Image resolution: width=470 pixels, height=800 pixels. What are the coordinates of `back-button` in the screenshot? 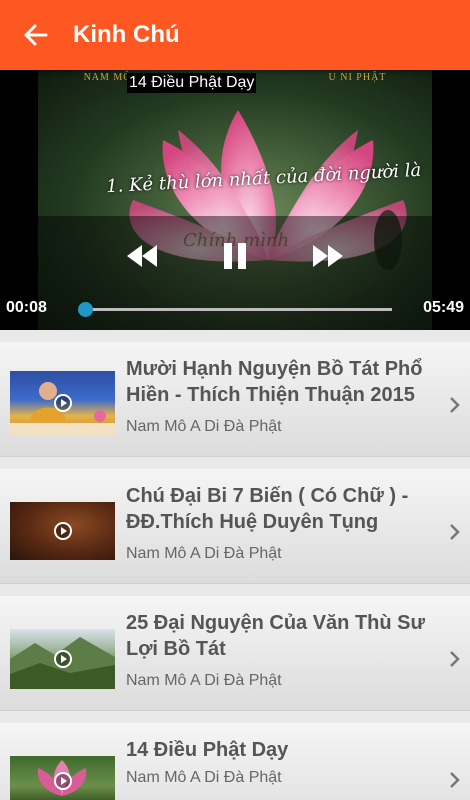 It's located at (35, 35).